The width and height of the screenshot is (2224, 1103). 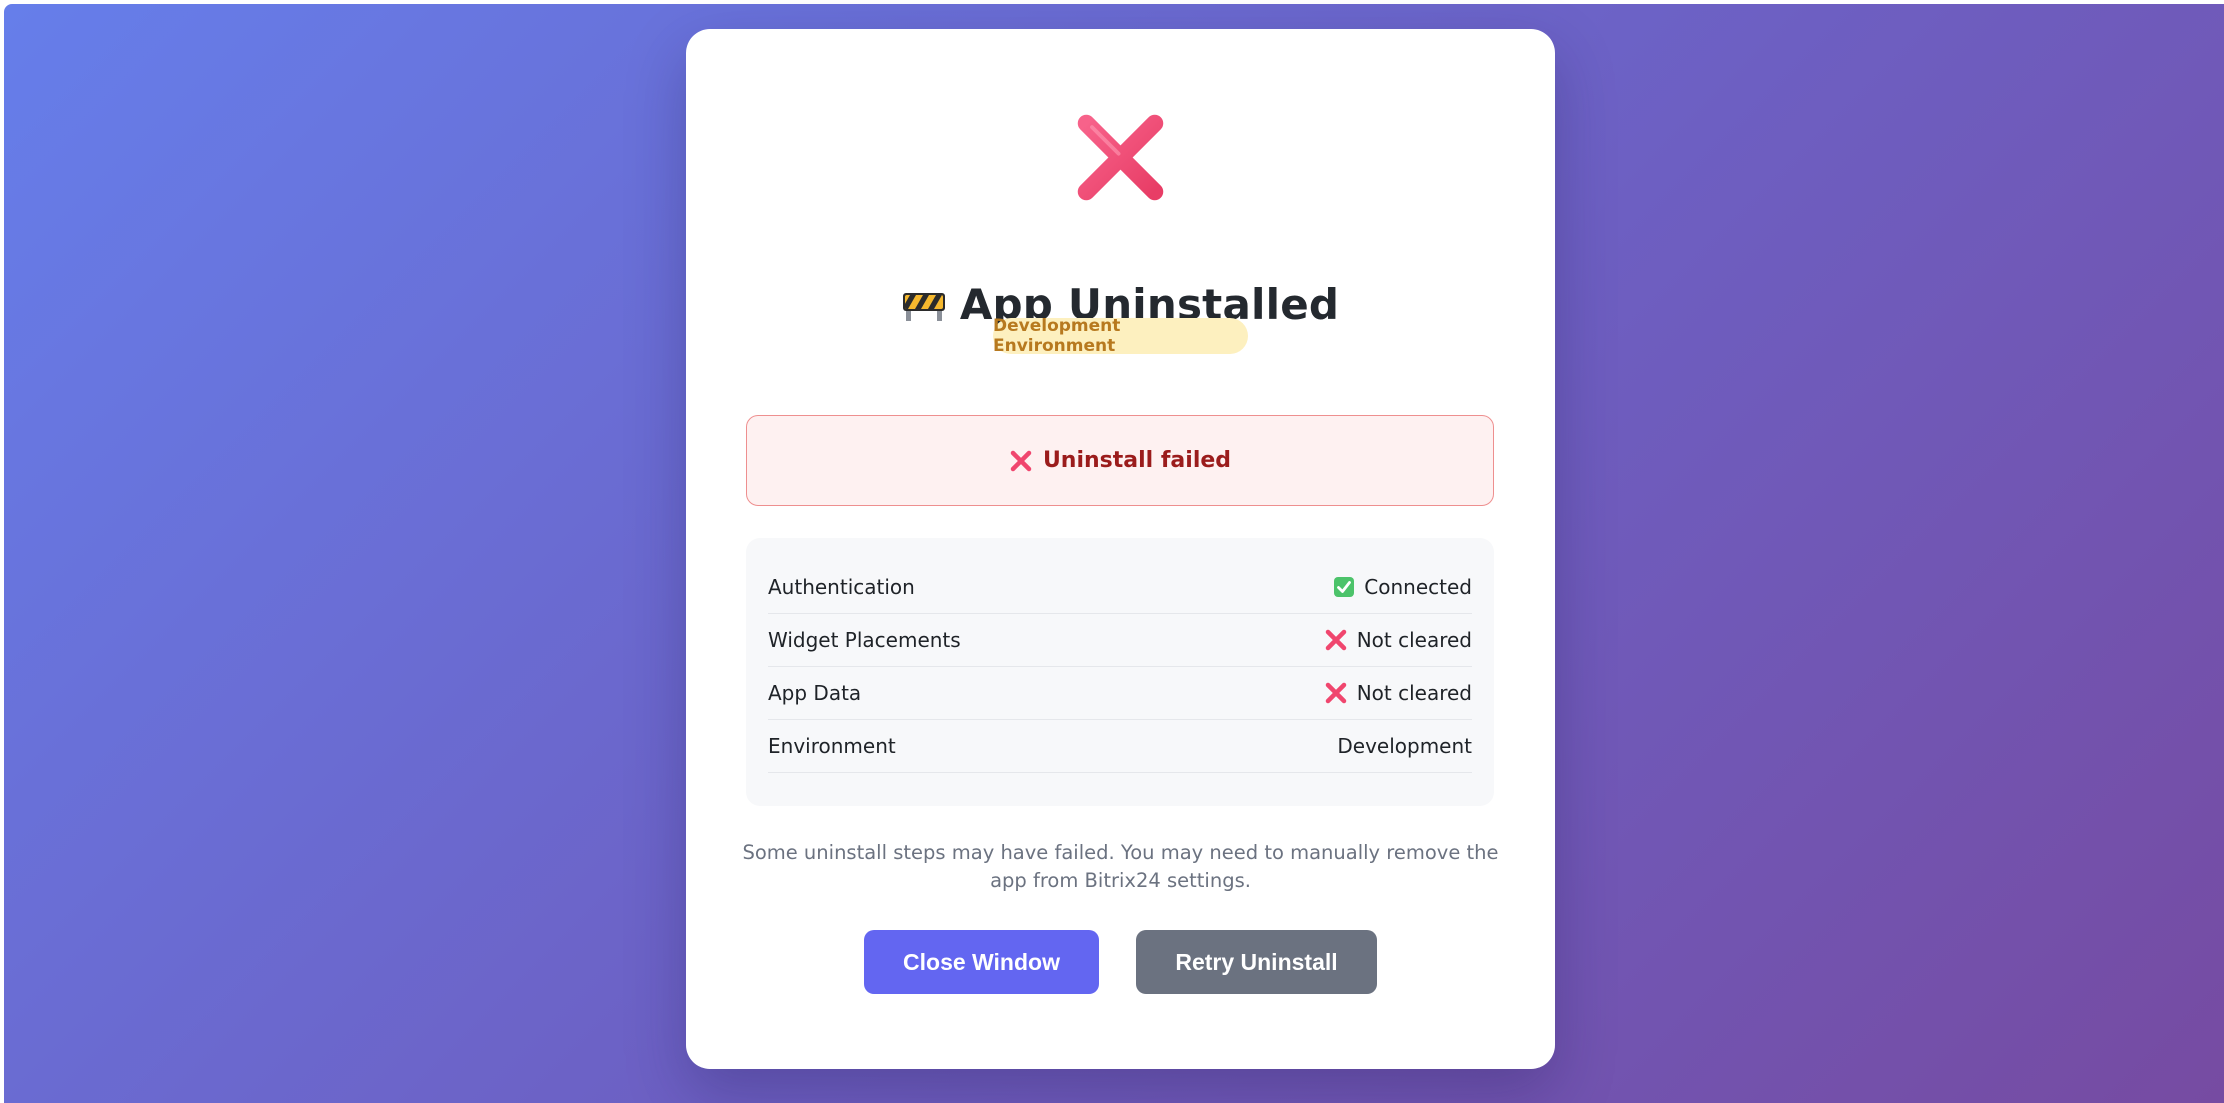 What do you see at coordinates (981, 962) in the screenshot?
I see `close-window-button: Close Window` at bounding box center [981, 962].